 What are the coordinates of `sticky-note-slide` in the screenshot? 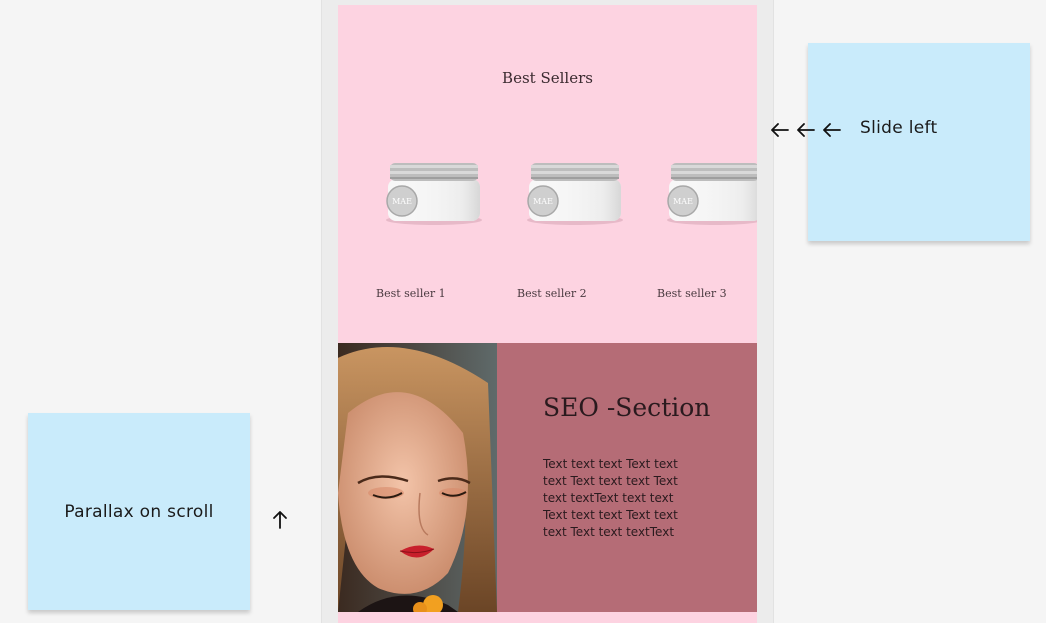 It's located at (919, 142).